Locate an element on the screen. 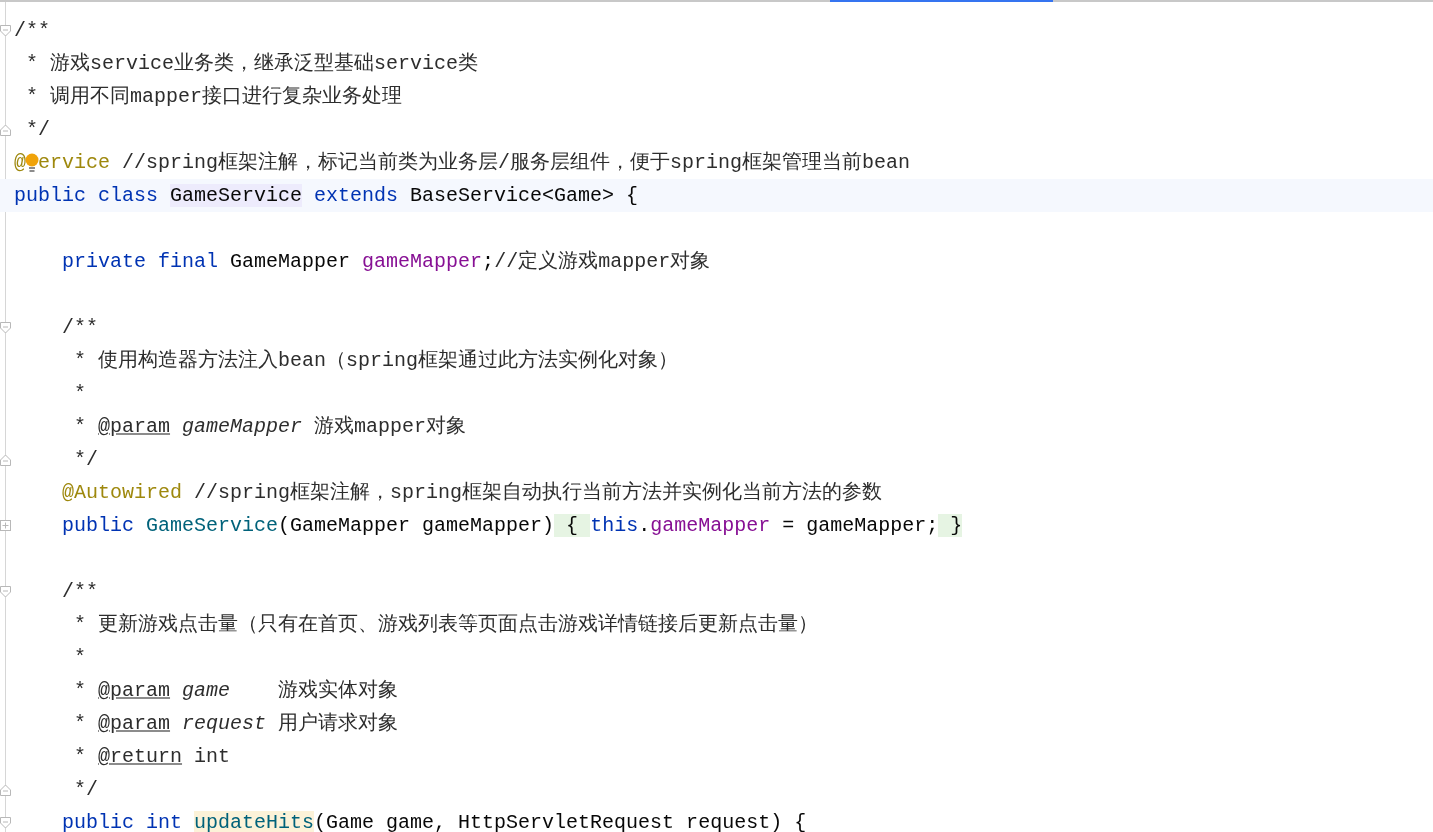 The width and height of the screenshot is (1433, 832). lightbulb-icon is located at coordinates (32, 162).